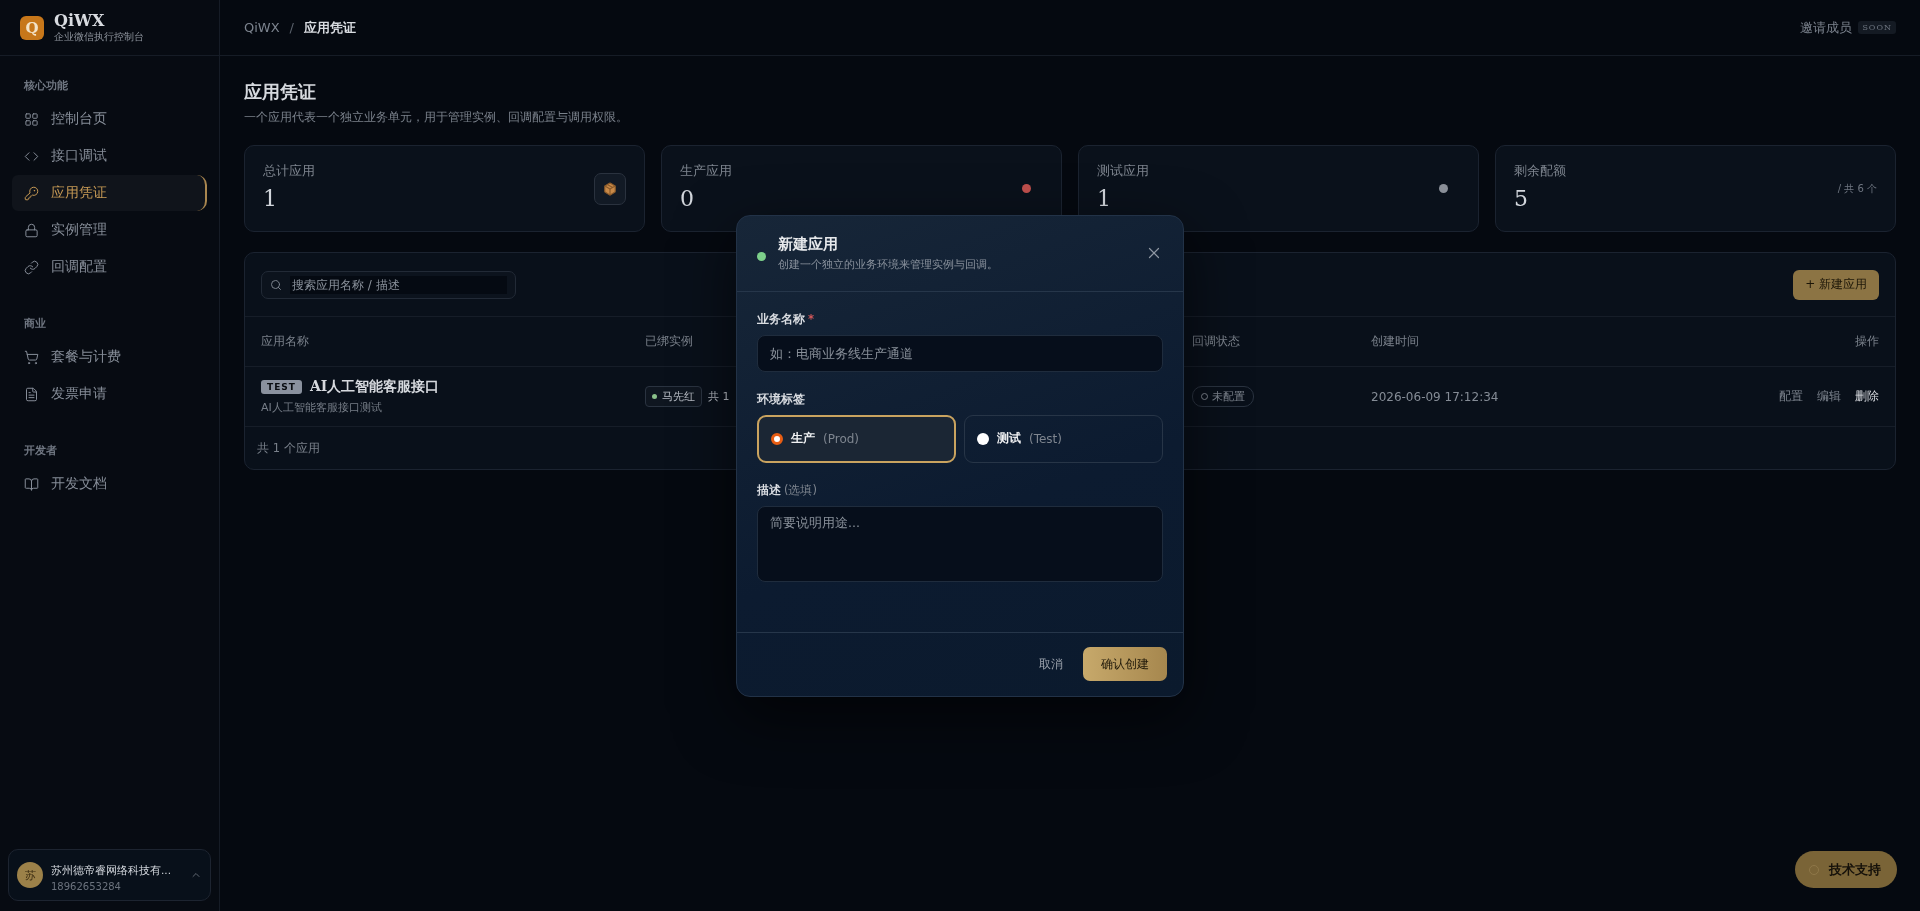  I want to click on name-input: 如：电商业务线生产通道, so click(960, 353).